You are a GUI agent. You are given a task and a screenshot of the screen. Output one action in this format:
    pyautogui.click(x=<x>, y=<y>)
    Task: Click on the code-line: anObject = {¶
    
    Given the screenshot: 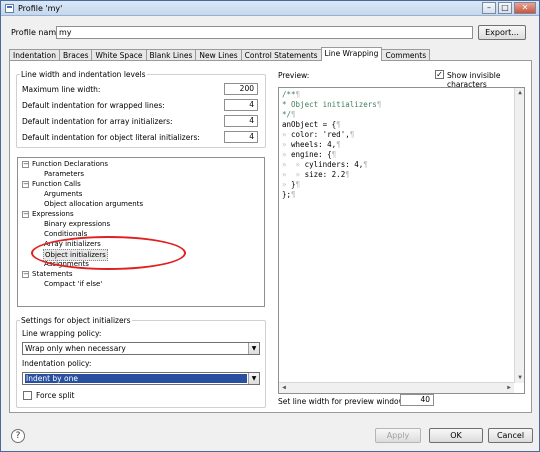 What is the action you would take?
    pyautogui.click(x=311, y=124)
    